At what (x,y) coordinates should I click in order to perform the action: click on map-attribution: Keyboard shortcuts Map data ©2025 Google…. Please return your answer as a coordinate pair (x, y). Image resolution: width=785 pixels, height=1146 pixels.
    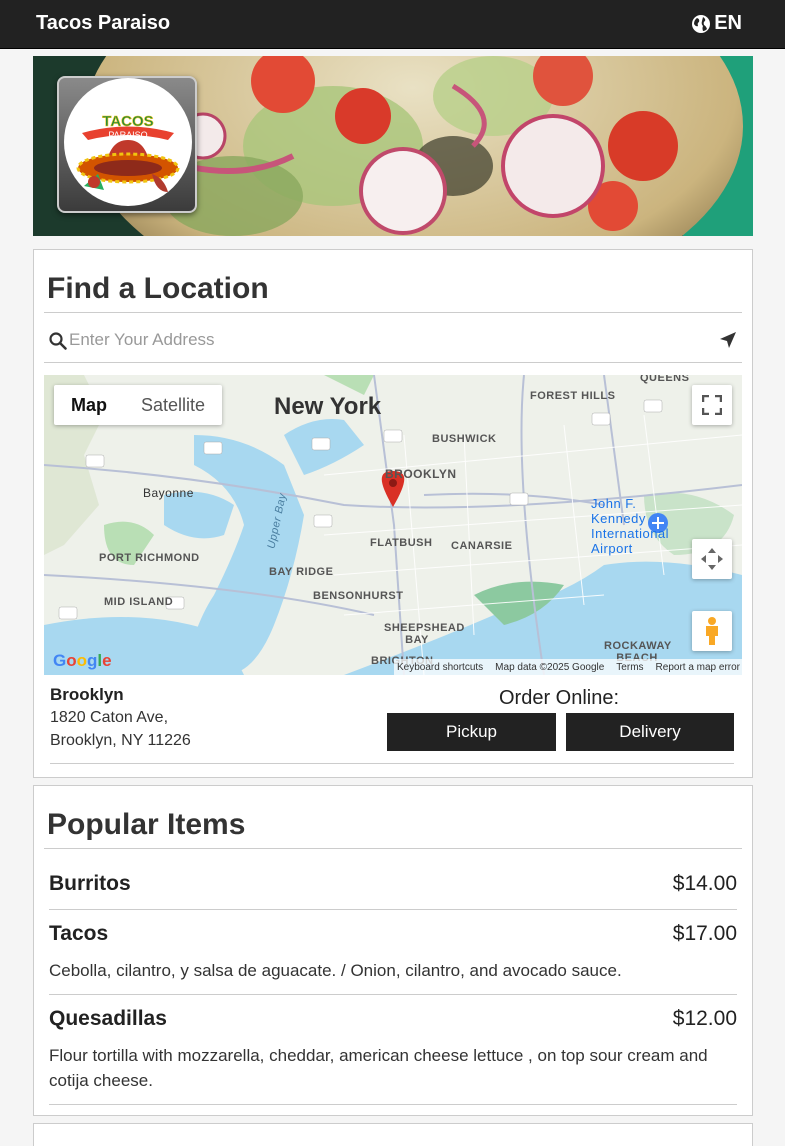
    Looking at the image, I should click on (568, 667).